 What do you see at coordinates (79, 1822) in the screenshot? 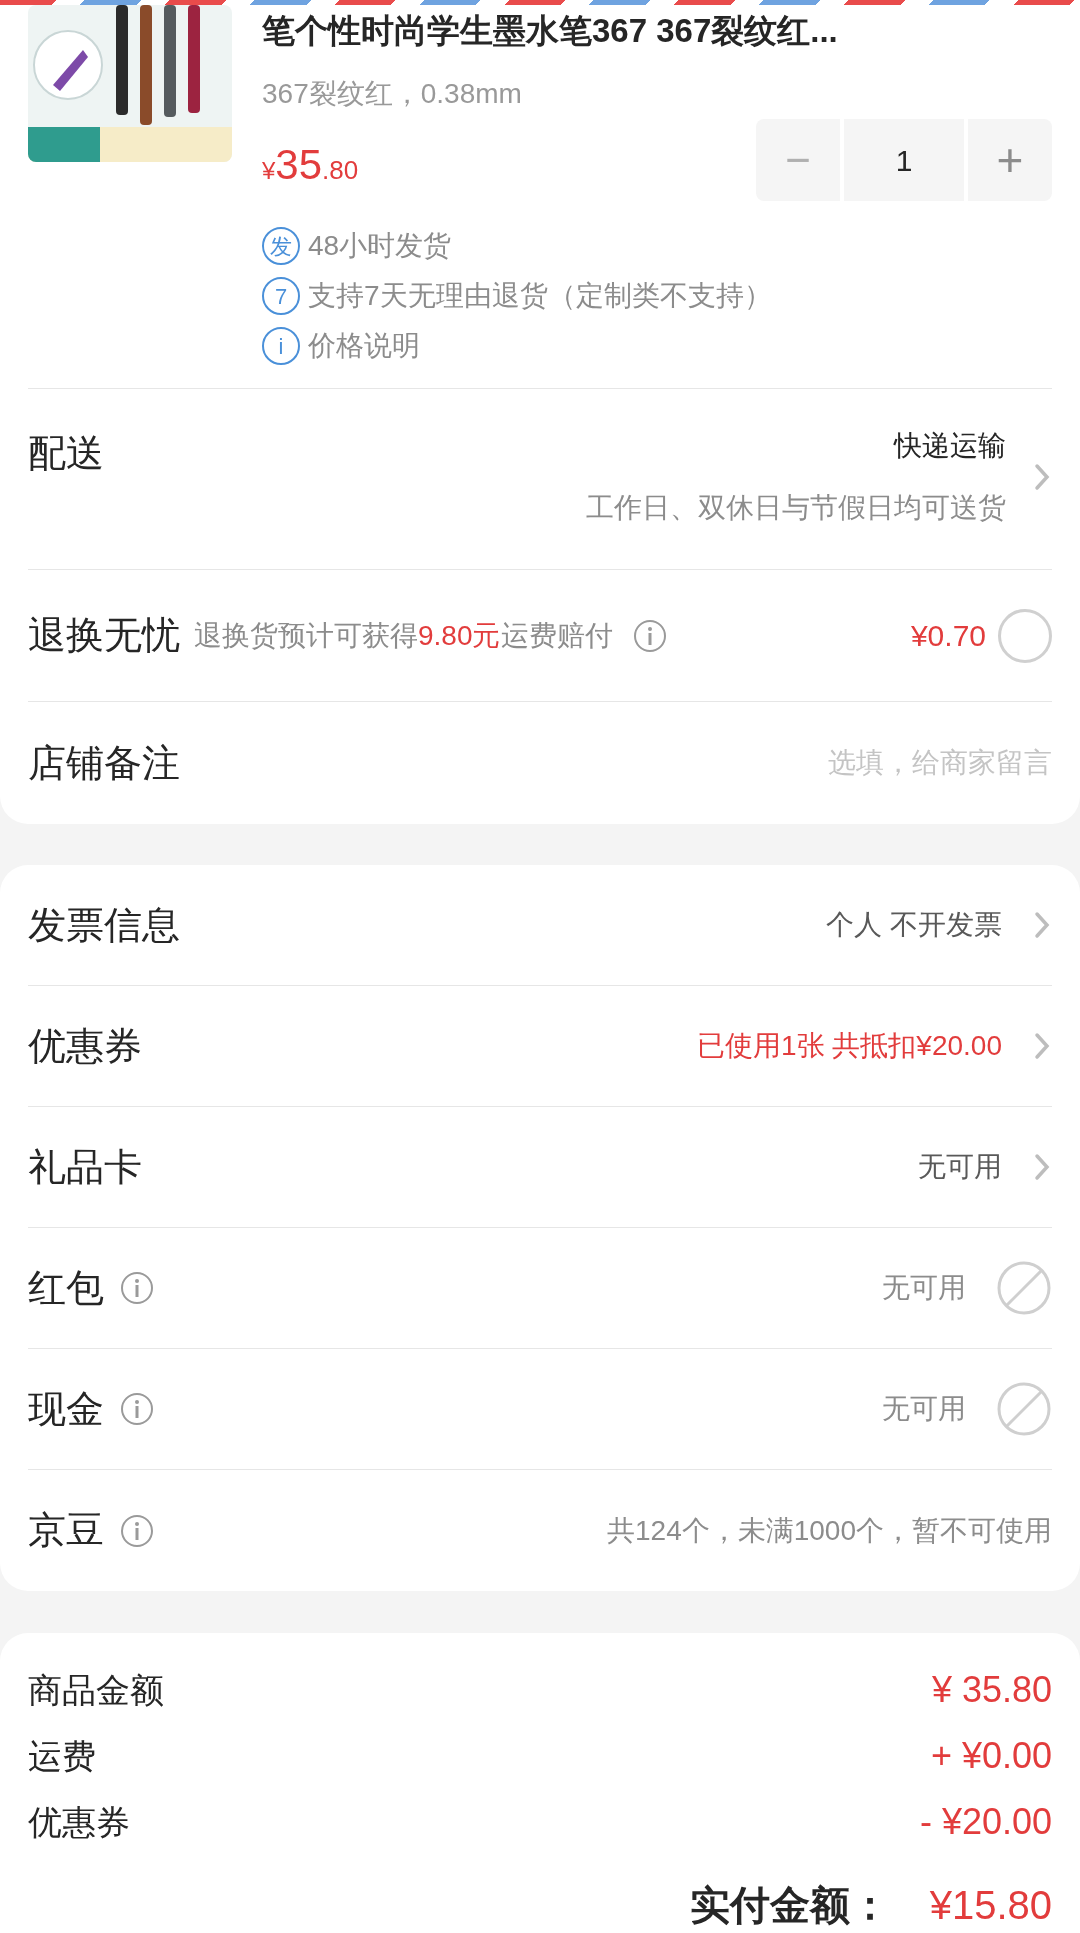
I see `summary-label: 优惠券` at bounding box center [79, 1822].